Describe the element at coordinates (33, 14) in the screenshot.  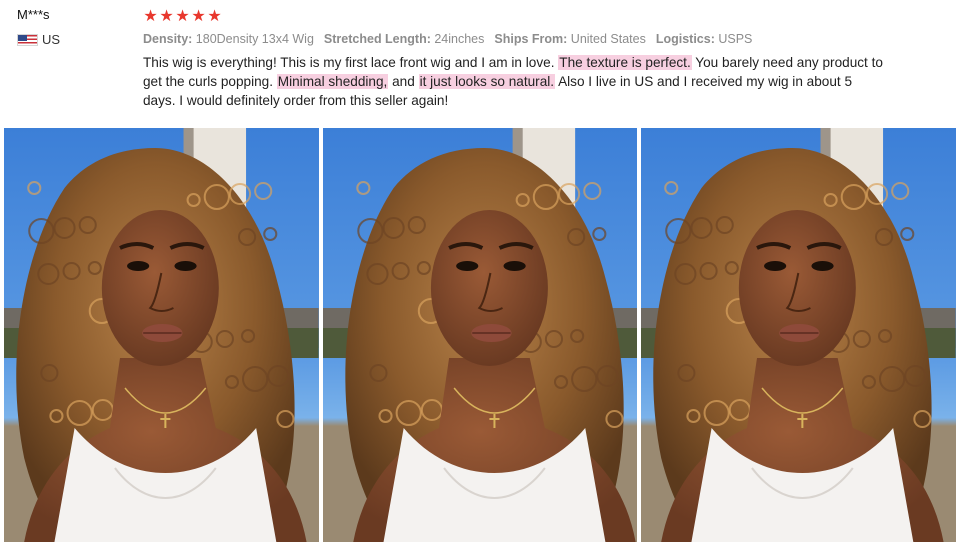
I see `reviewer-name: M***s` at that location.